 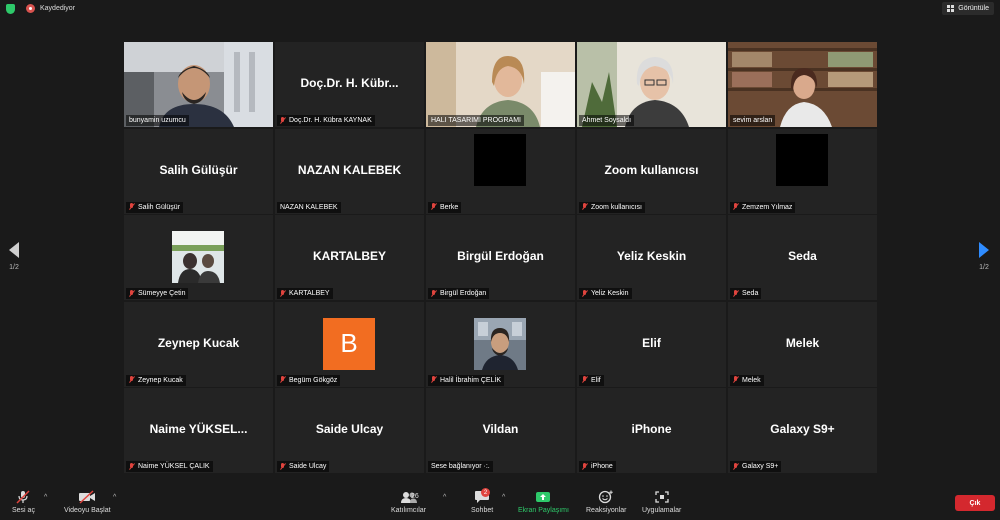 I want to click on participant-tile: Saide Ulcay Saide Ulcay, so click(x=349, y=430).